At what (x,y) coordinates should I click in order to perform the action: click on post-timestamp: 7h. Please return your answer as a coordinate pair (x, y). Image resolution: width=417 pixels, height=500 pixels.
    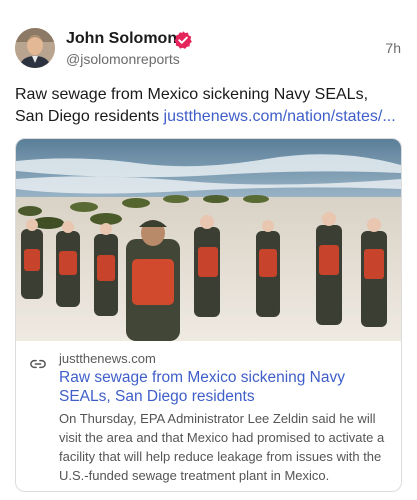
    Looking at the image, I should click on (393, 48).